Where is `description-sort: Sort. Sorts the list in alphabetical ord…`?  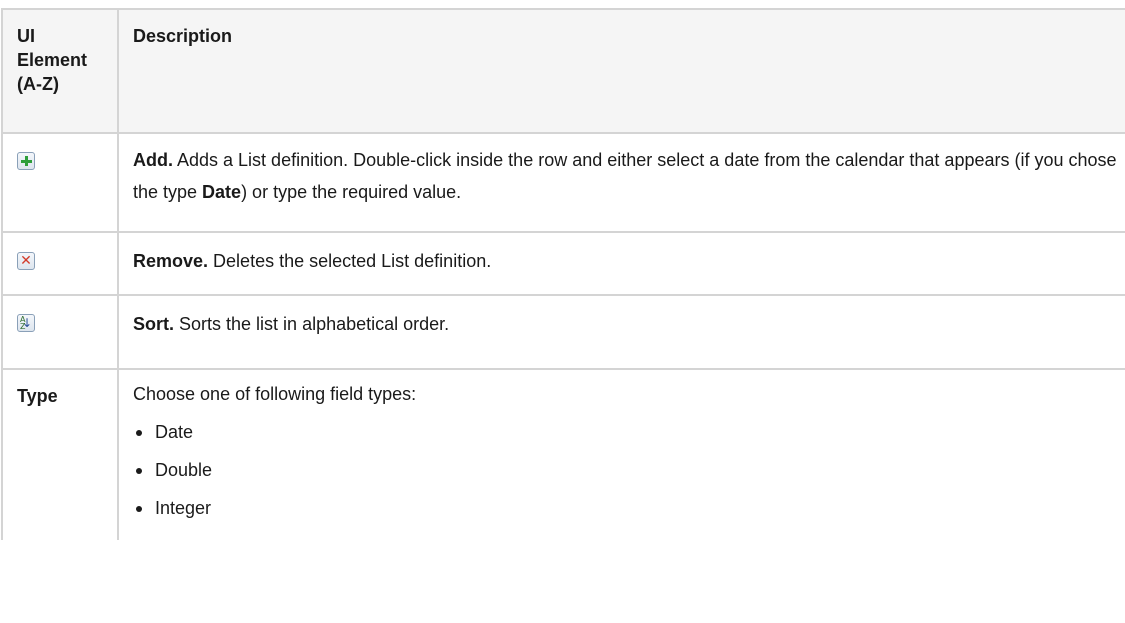
description-sort: Sort. Sorts the list in alphabetical ord… is located at coordinates (622, 332).